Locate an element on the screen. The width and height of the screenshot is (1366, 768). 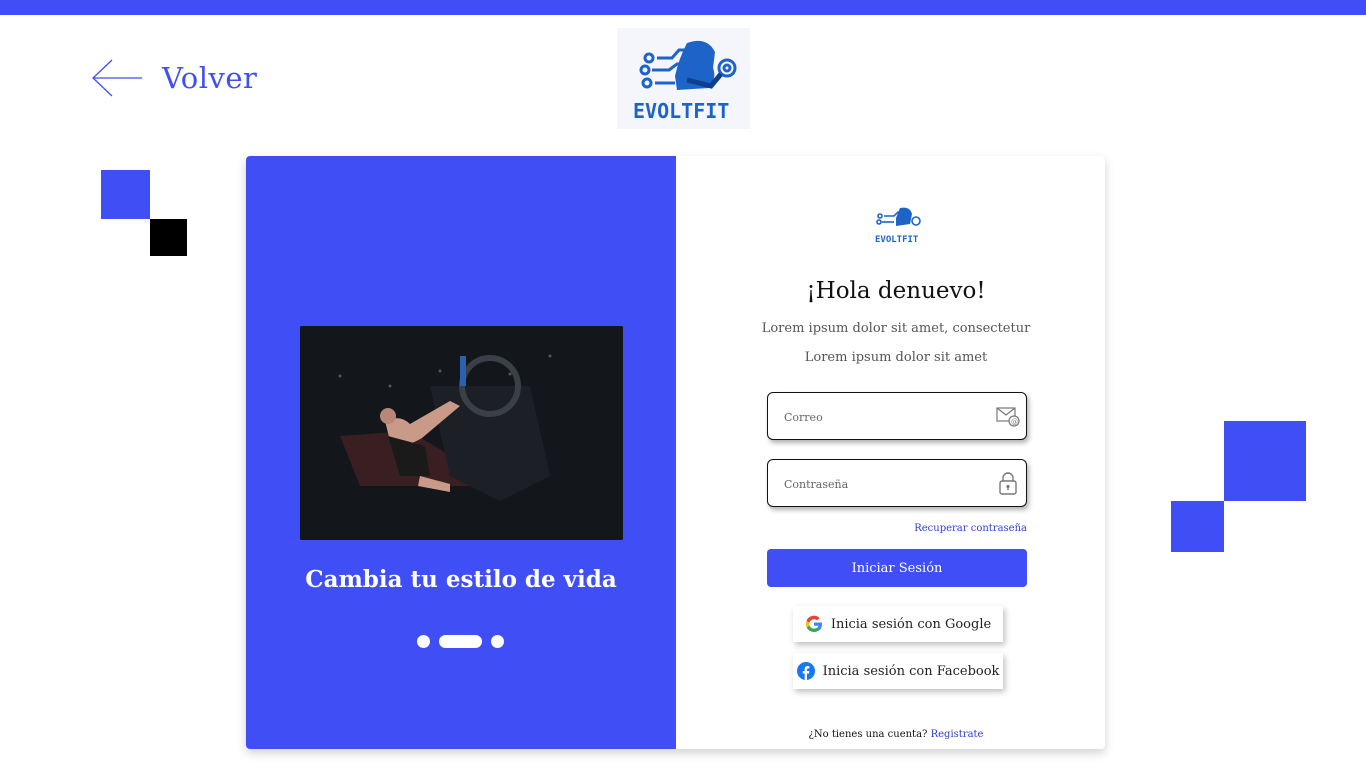
lock-icon is located at coordinates (1008, 483).